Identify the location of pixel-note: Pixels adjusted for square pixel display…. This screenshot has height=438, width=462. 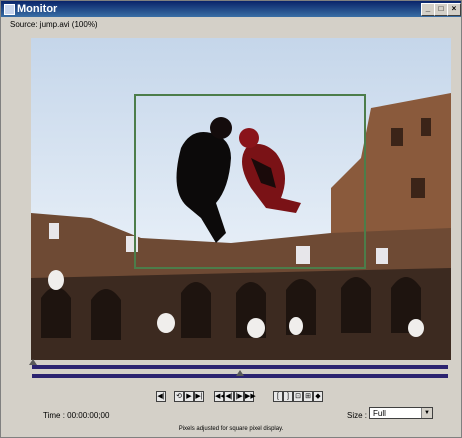
(231, 429).